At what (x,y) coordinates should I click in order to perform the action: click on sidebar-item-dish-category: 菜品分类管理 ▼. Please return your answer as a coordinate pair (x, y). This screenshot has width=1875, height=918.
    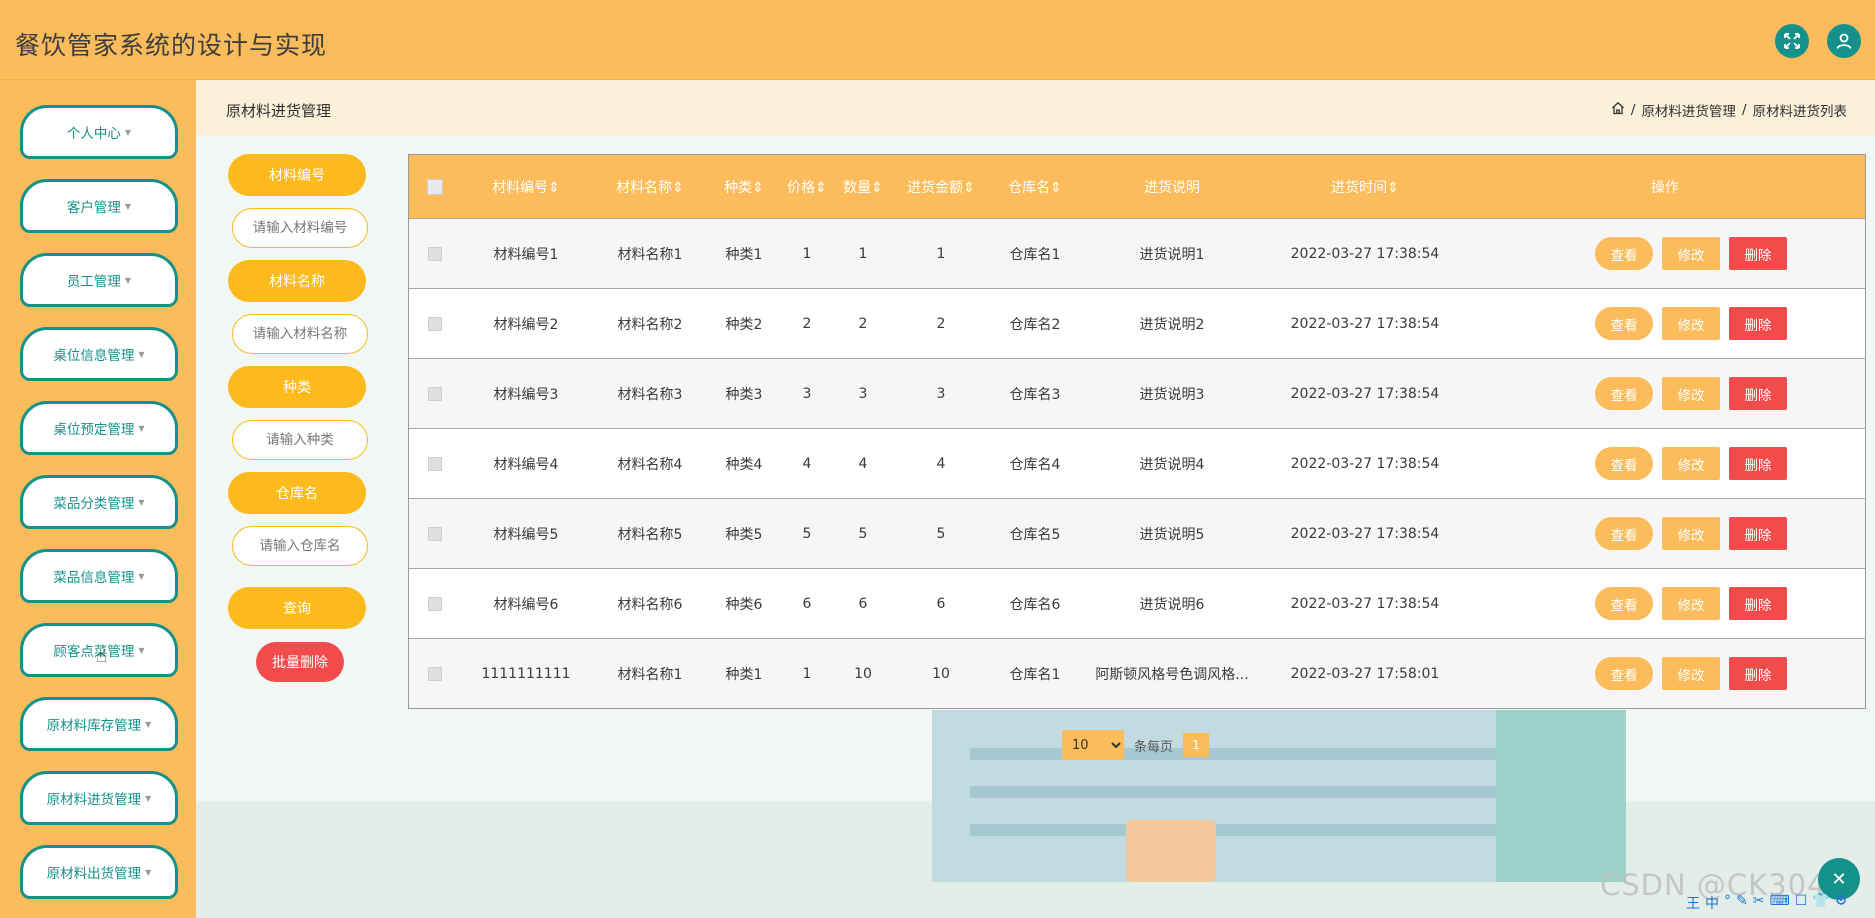
    Looking at the image, I should click on (99, 502).